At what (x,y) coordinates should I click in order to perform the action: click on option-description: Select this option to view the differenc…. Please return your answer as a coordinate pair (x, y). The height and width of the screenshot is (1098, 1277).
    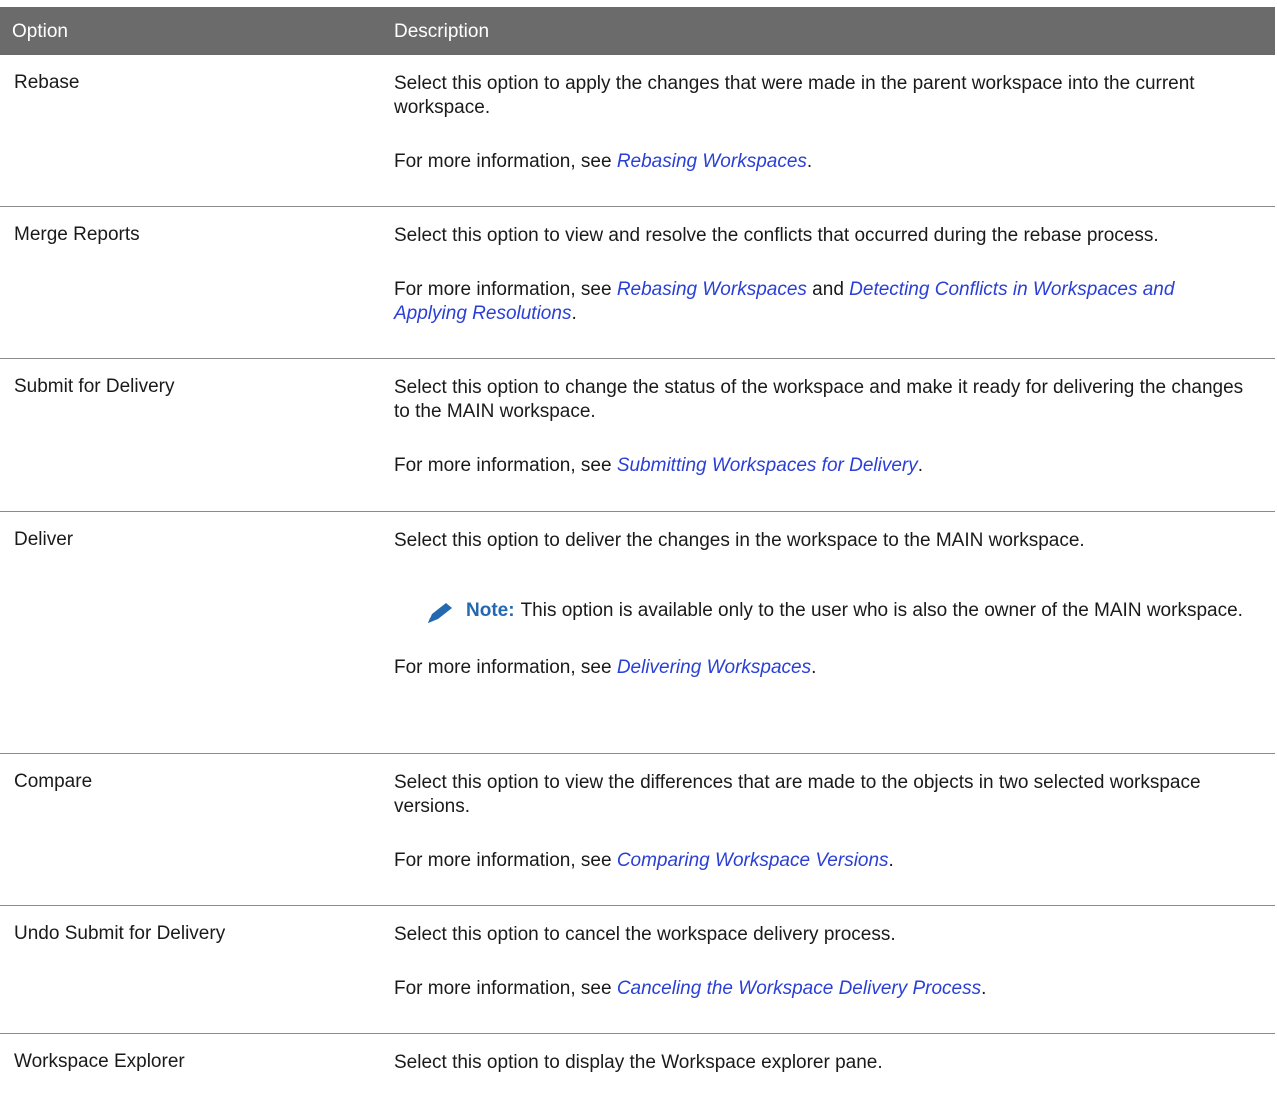
    Looking at the image, I should click on (819, 822).